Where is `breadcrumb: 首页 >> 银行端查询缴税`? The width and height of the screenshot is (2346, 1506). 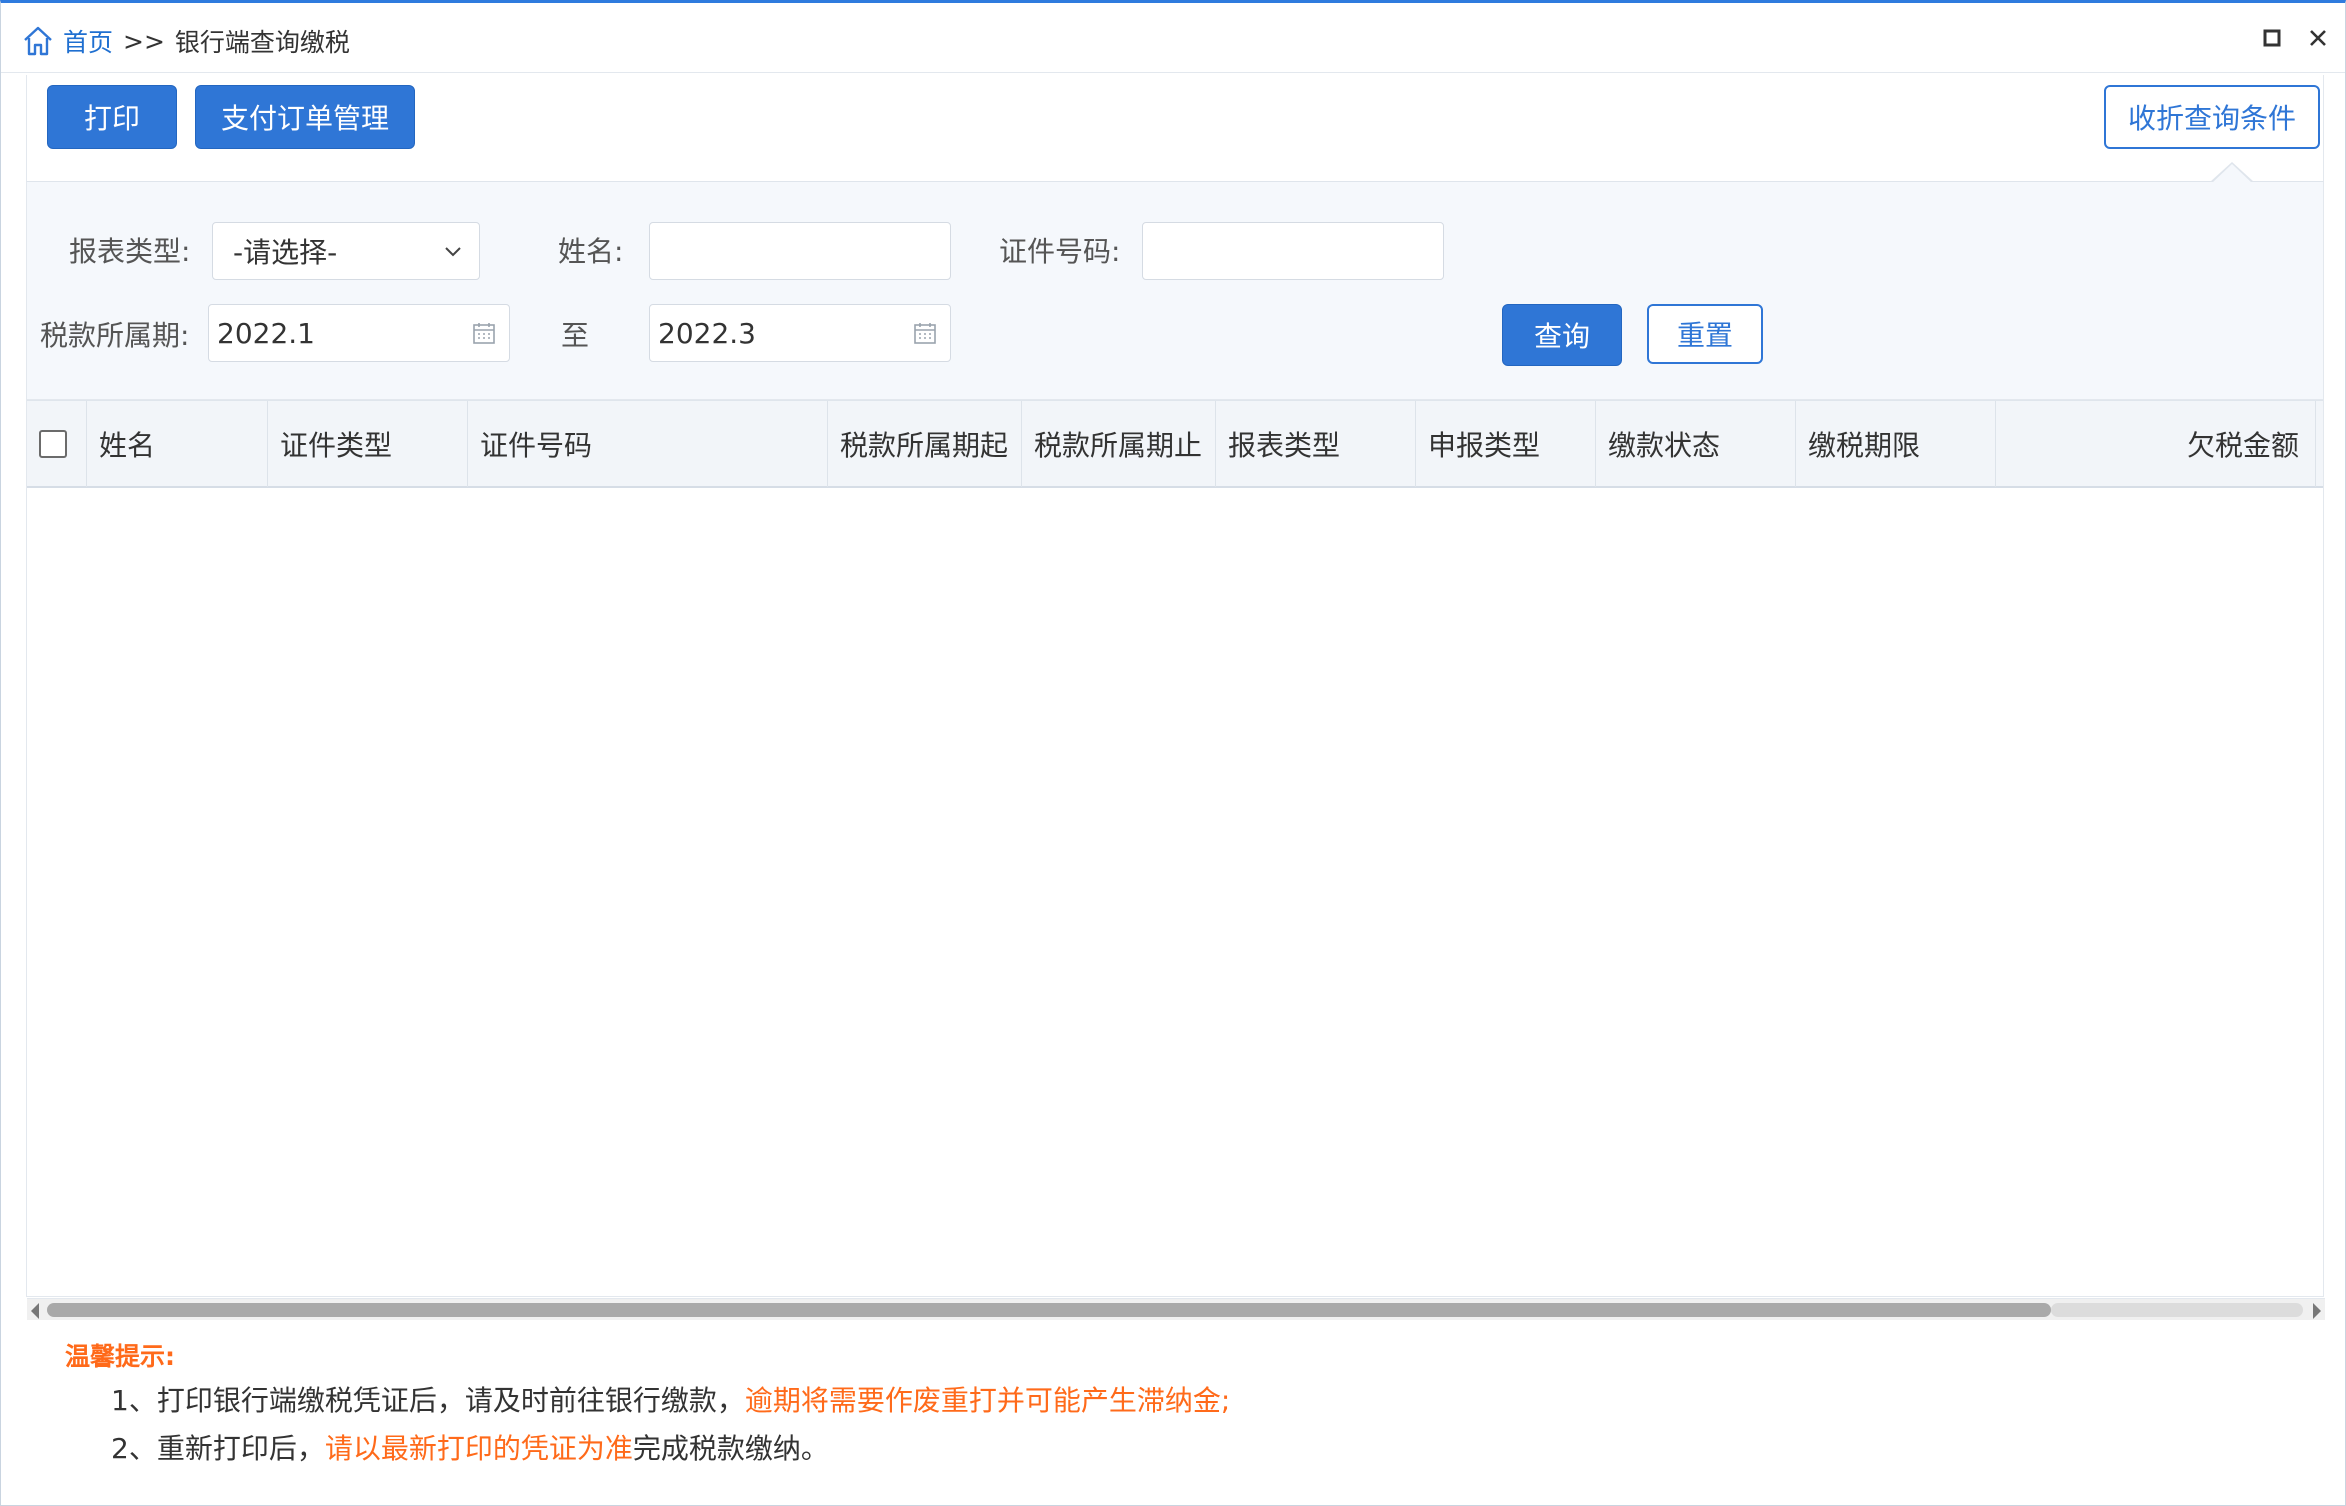 breadcrumb: 首页 >> 银行端查询缴税 is located at coordinates (185, 41).